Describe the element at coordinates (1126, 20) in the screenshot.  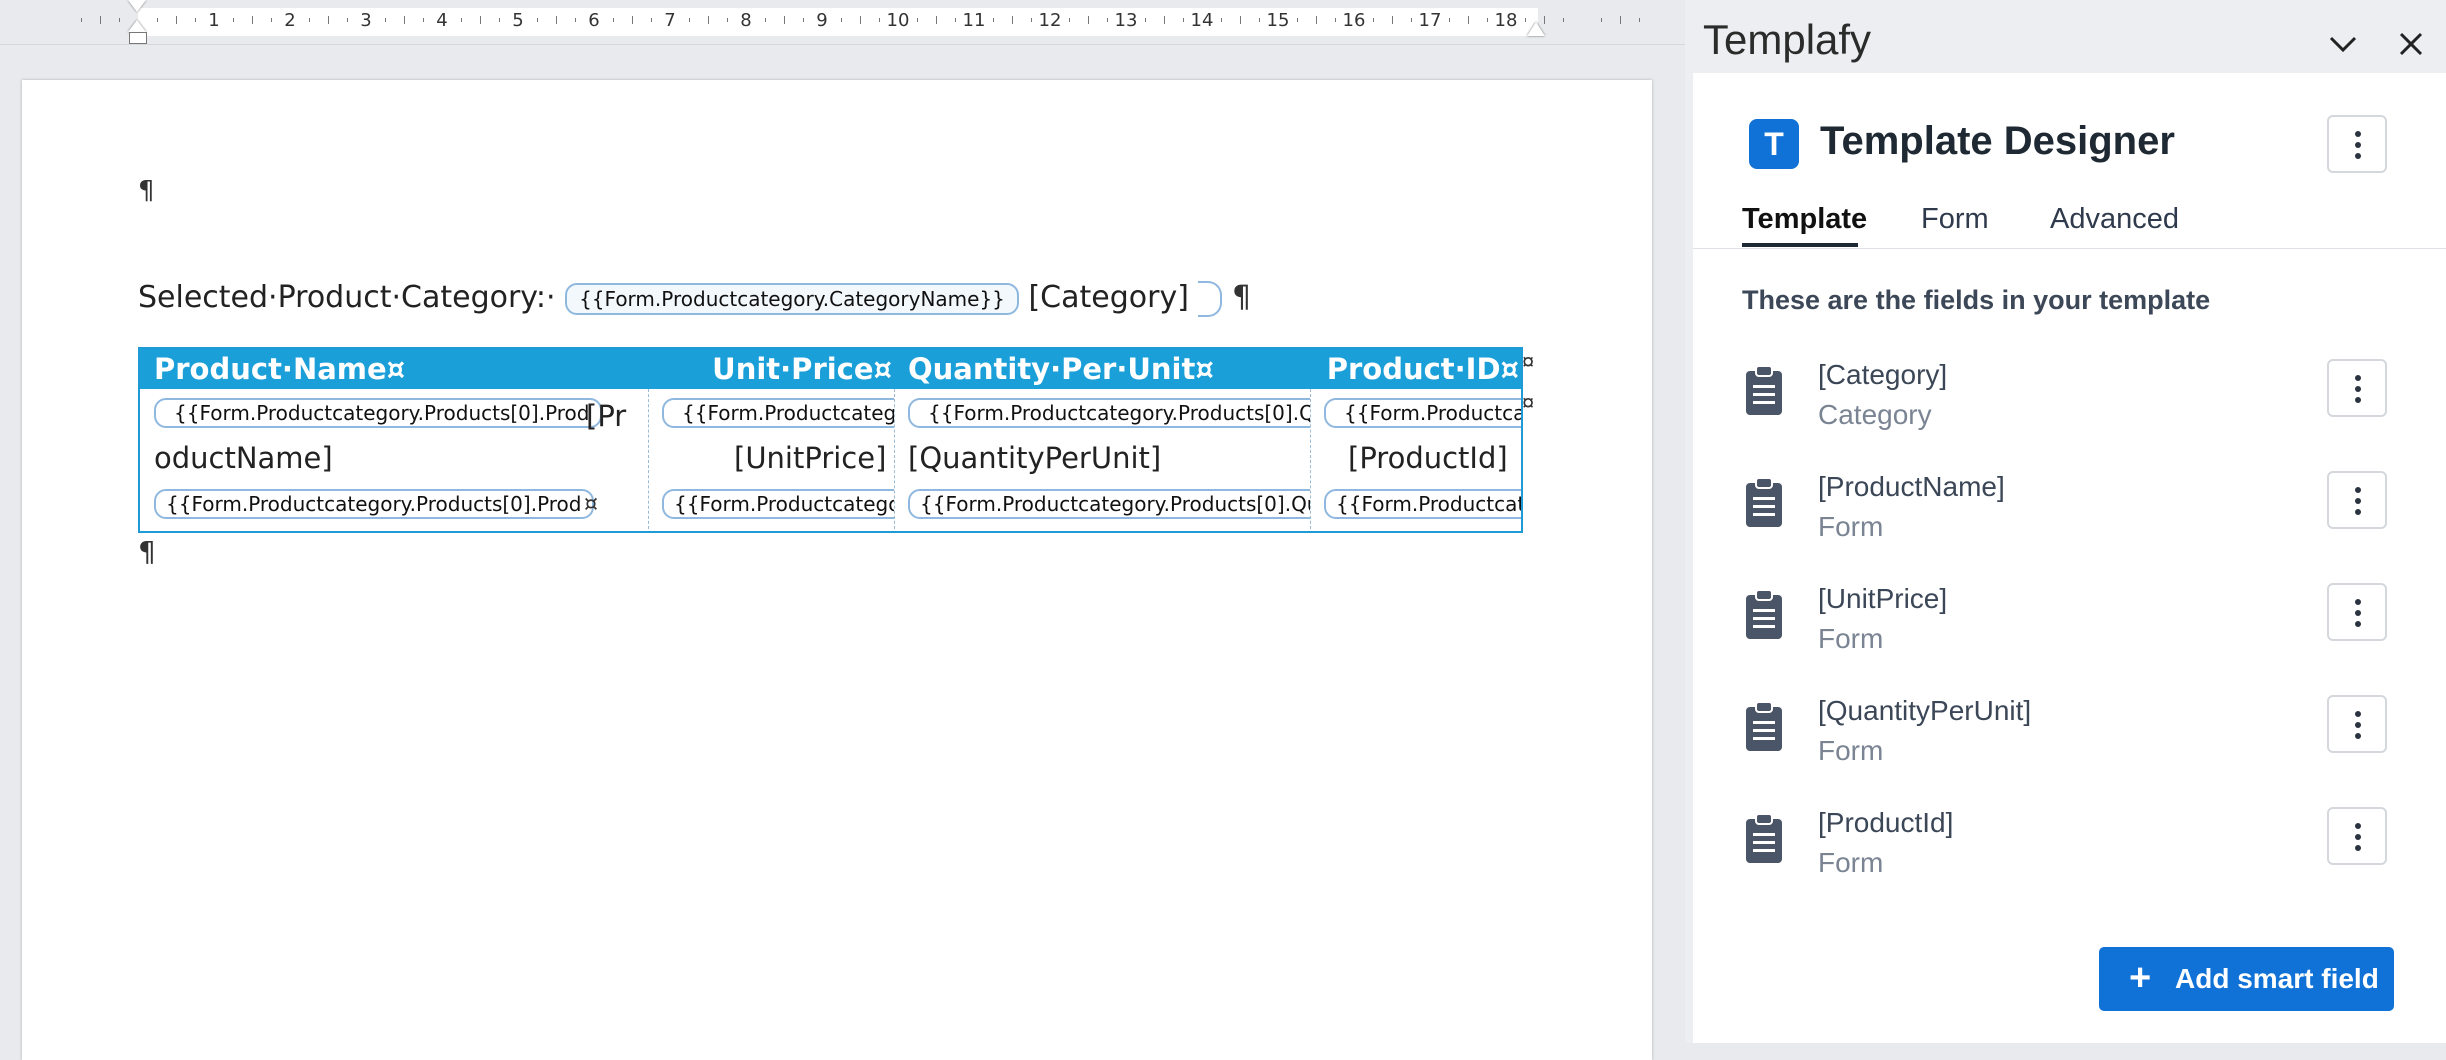
I see `ruler-number: 13` at that location.